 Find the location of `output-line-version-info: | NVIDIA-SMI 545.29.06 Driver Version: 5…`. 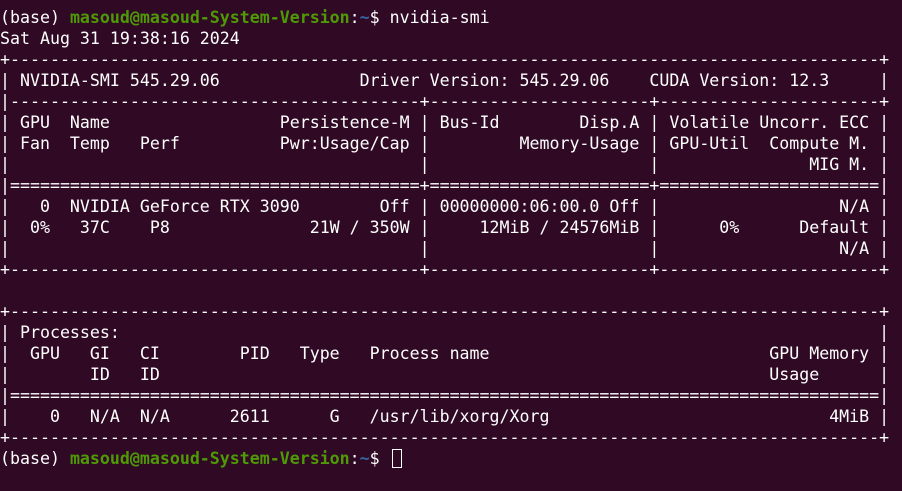

output-line-version-info: | NVIDIA-SMI 545.29.06 Driver Version: 5… is located at coordinates (445, 80).